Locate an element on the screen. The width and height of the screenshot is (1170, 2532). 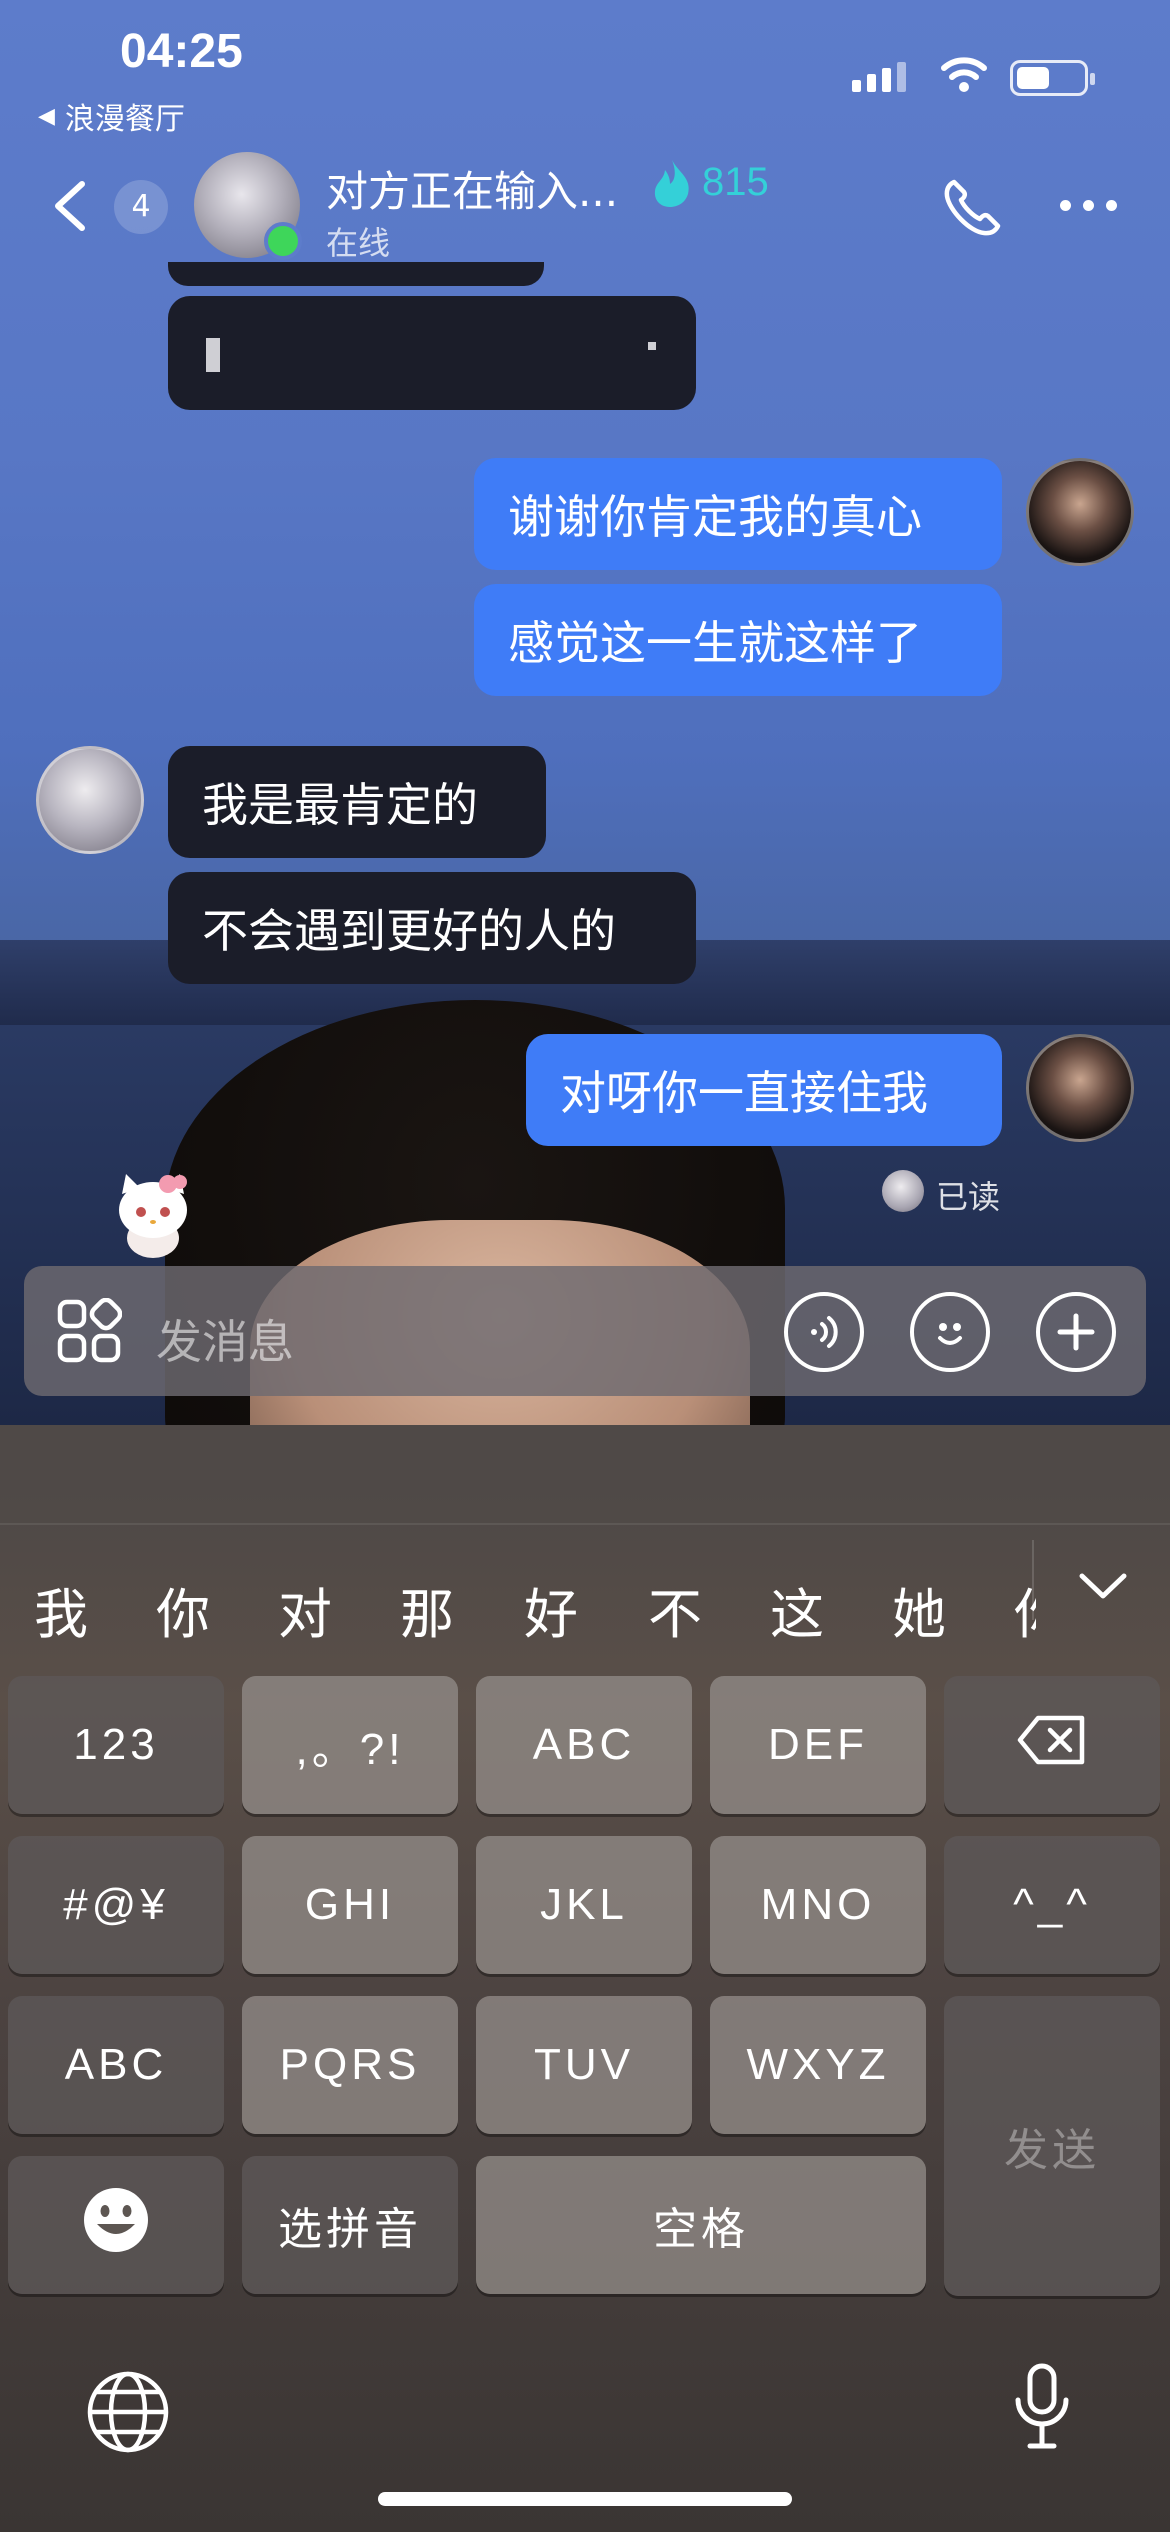
contact-avatar-small is located at coordinates (90, 800).